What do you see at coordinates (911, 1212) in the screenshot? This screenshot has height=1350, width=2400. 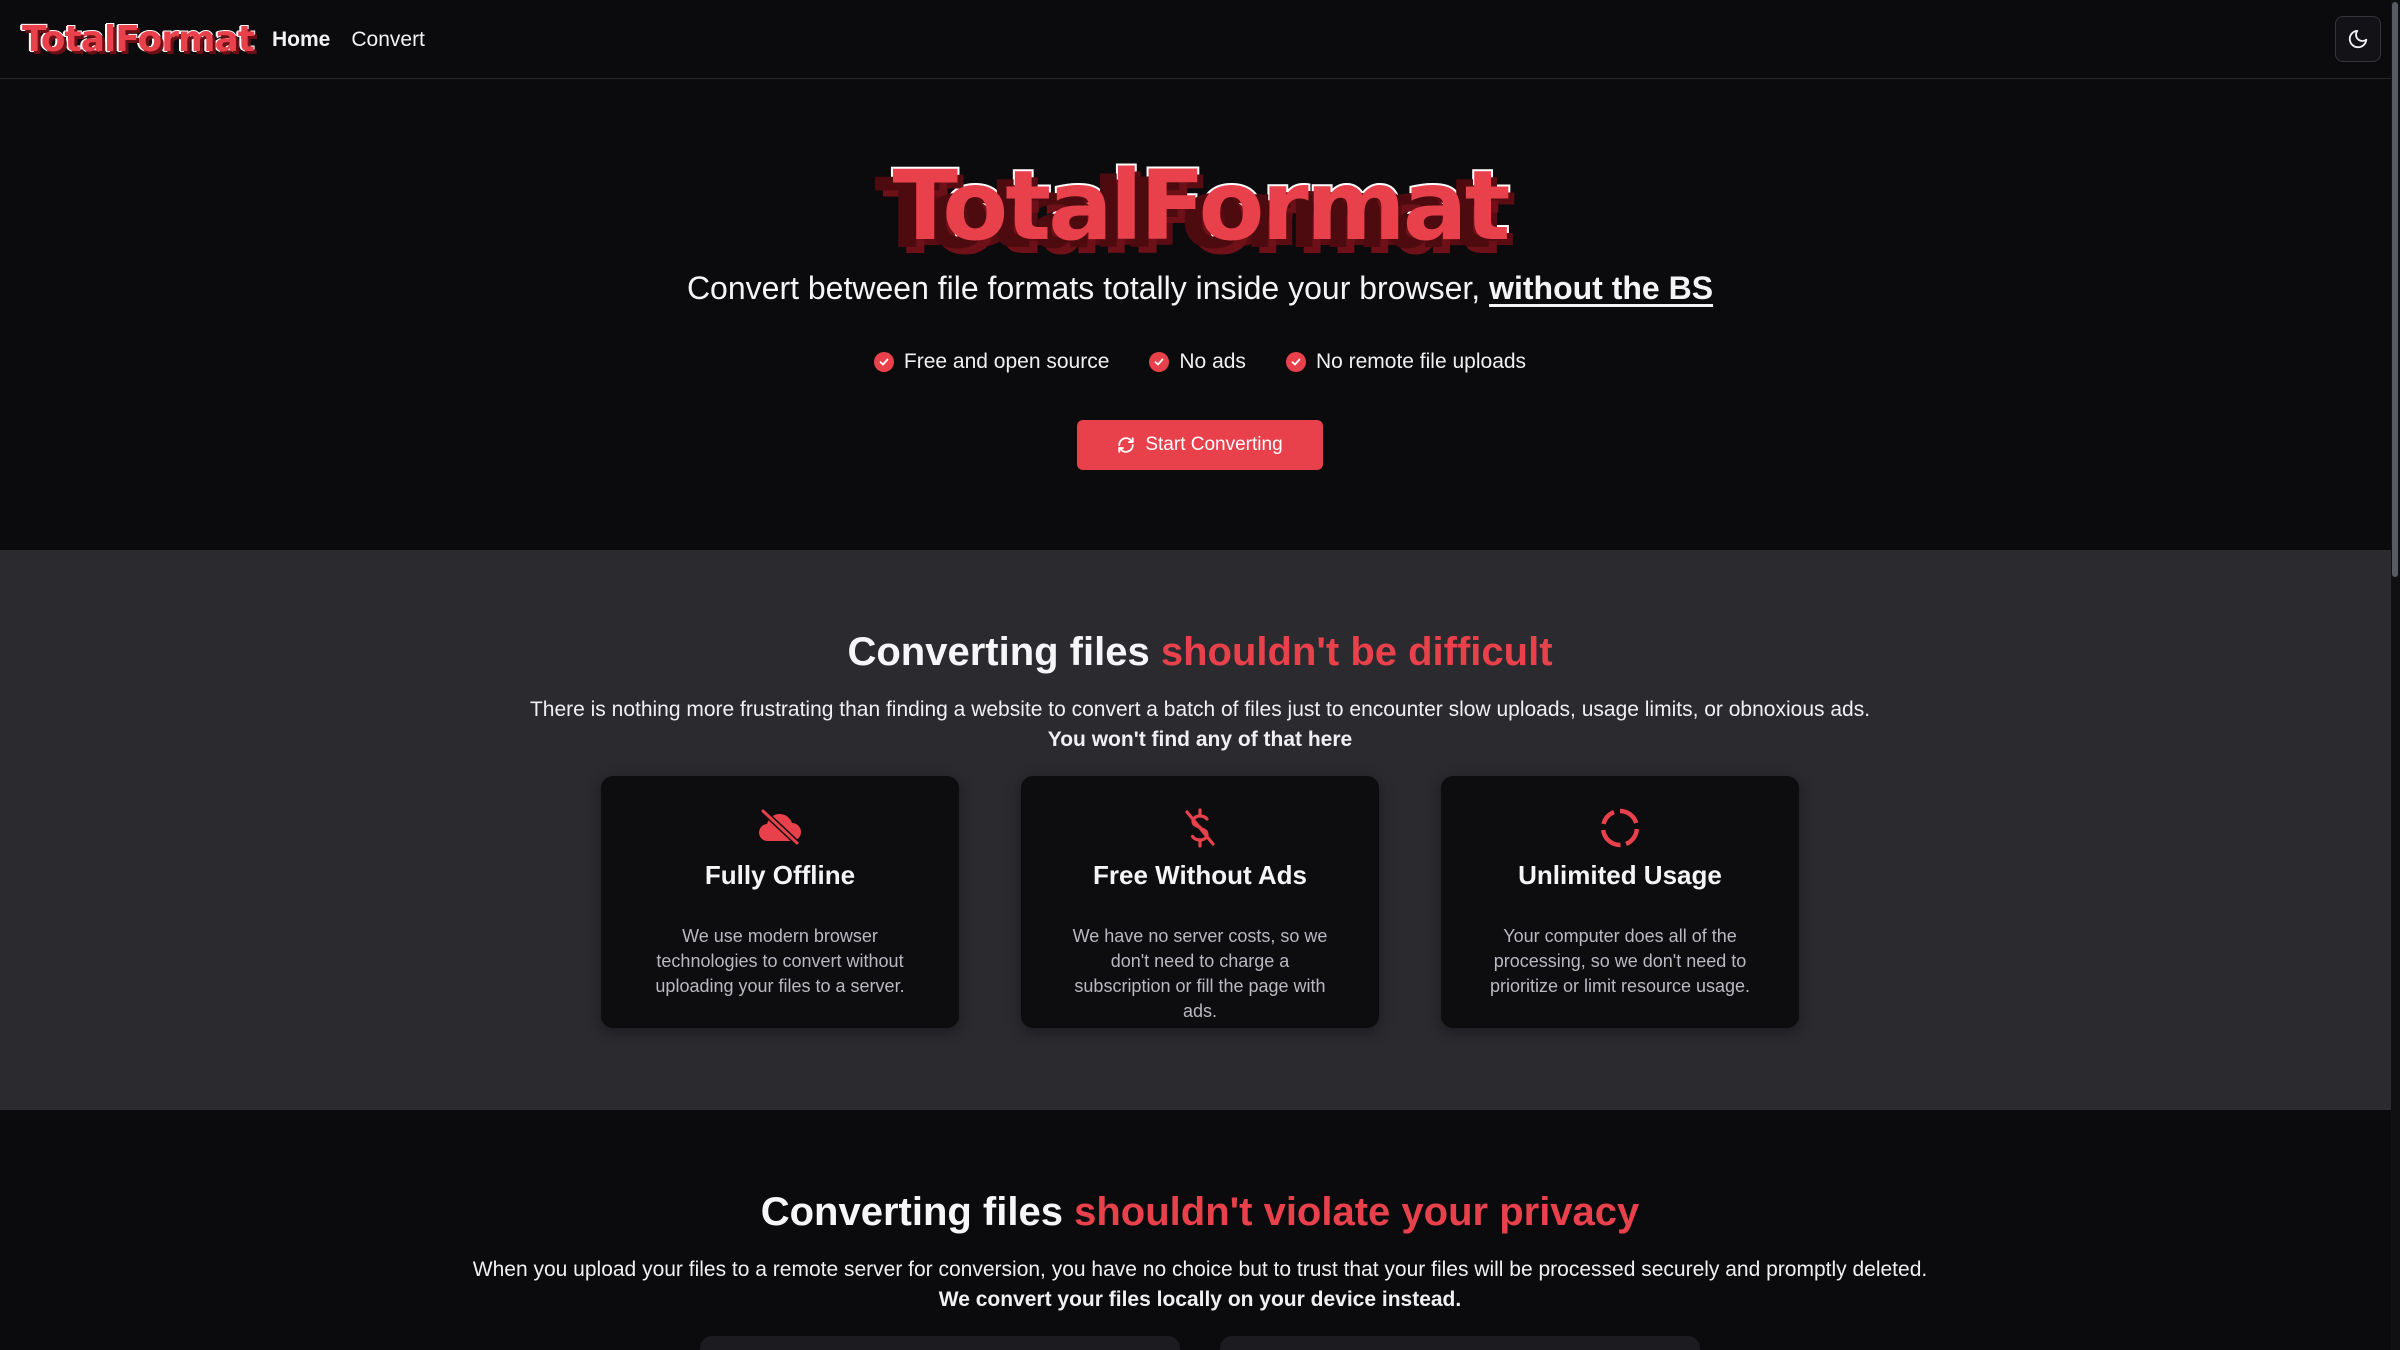 I see `privacy-title-plain: Converting files` at bounding box center [911, 1212].